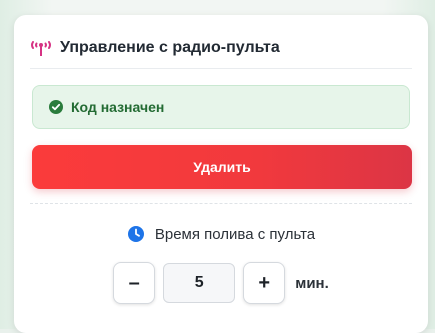 The width and height of the screenshot is (435, 333). Describe the element at coordinates (264, 283) in the screenshot. I see `increment-button: +` at that location.